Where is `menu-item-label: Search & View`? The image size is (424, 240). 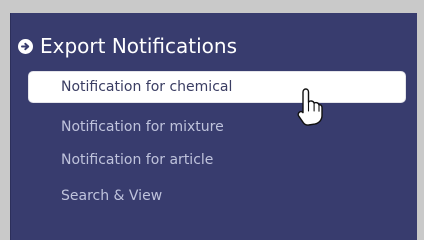 menu-item-label: Search & View is located at coordinates (112, 196).